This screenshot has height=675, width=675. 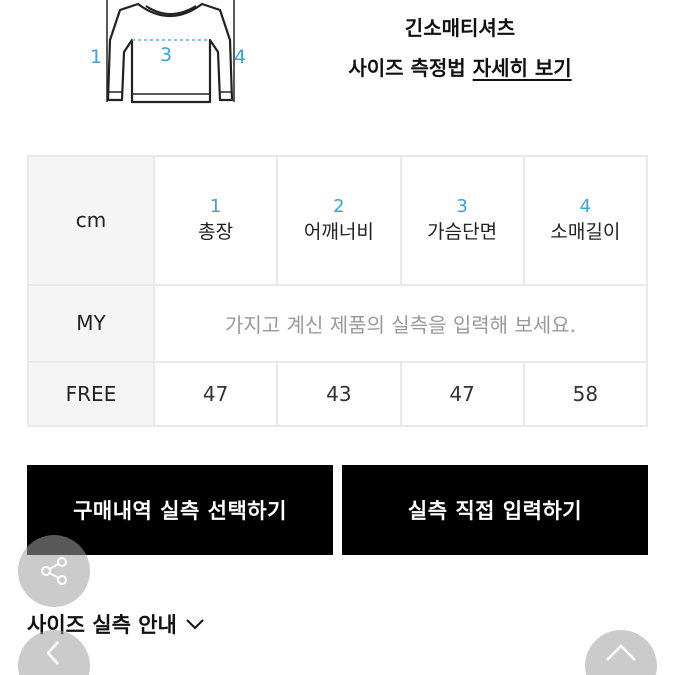 I want to click on measure-label-length: 1, so click(x=96, y=57).